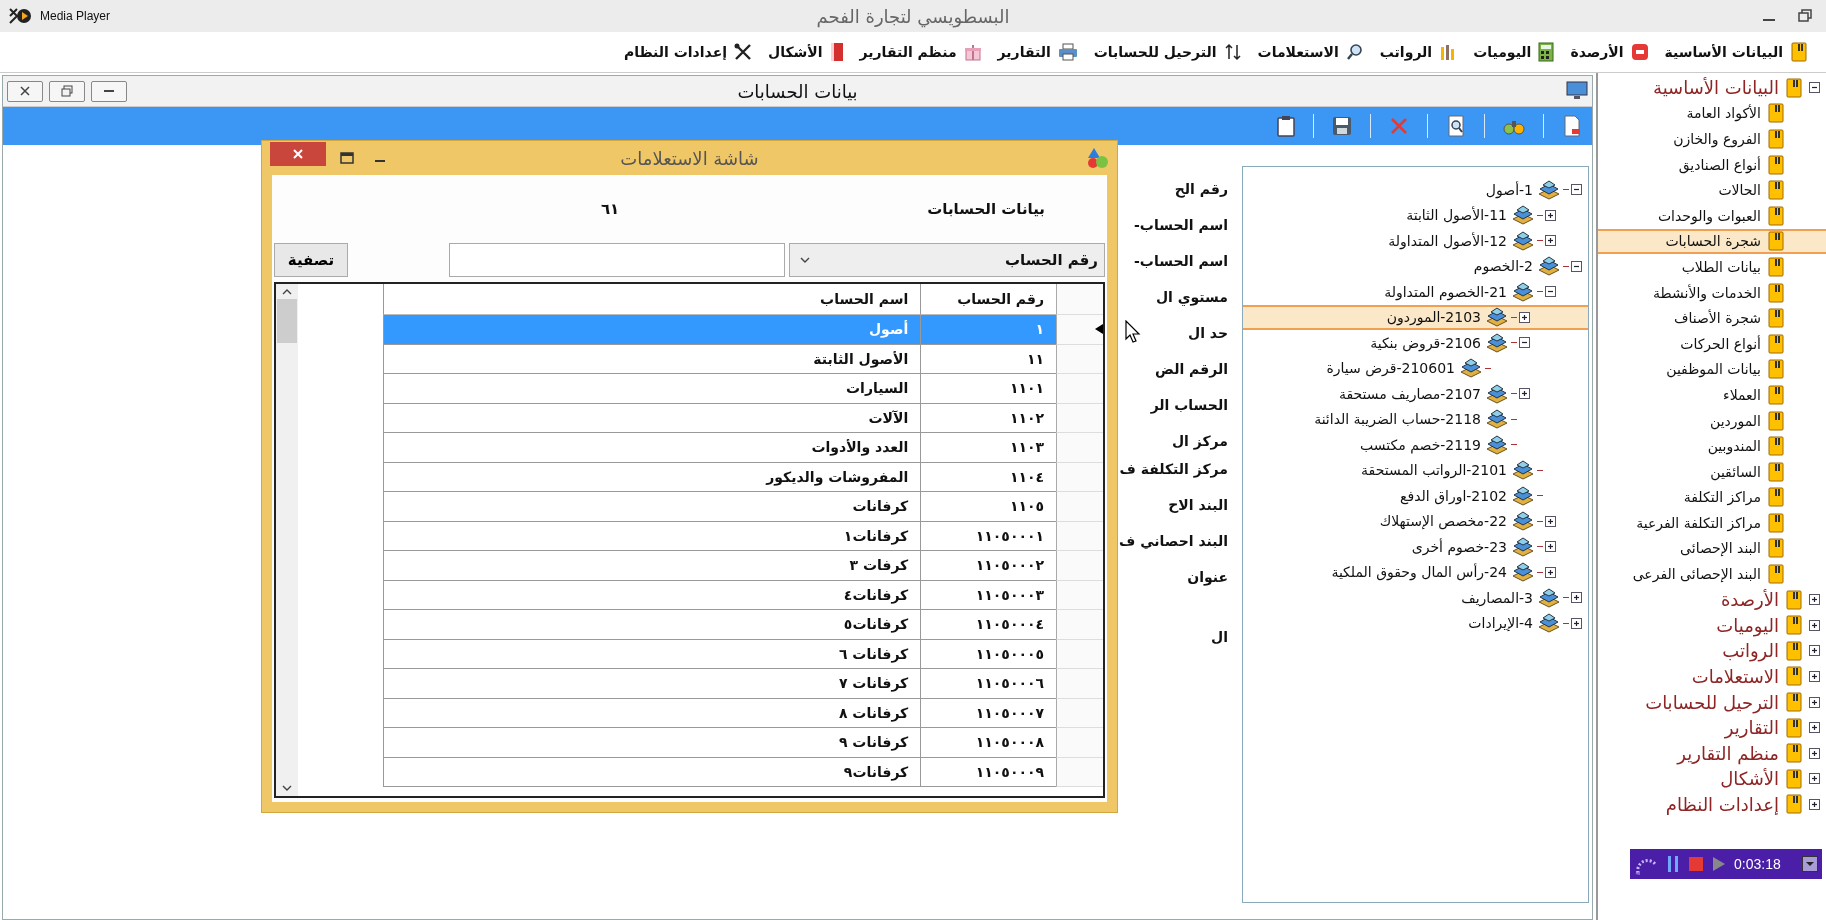  I want to click on tree-row: 2119-خصم مكتسب, so click(1415, 445).